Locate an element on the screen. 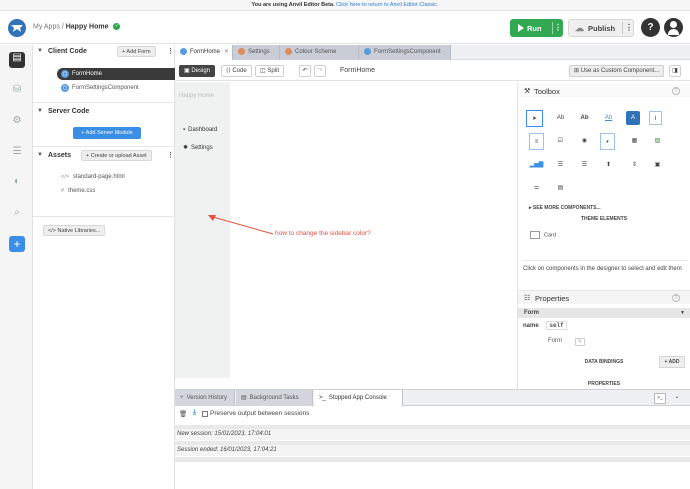  calendar-icon: ▦ is located at coordinates (634, 141).